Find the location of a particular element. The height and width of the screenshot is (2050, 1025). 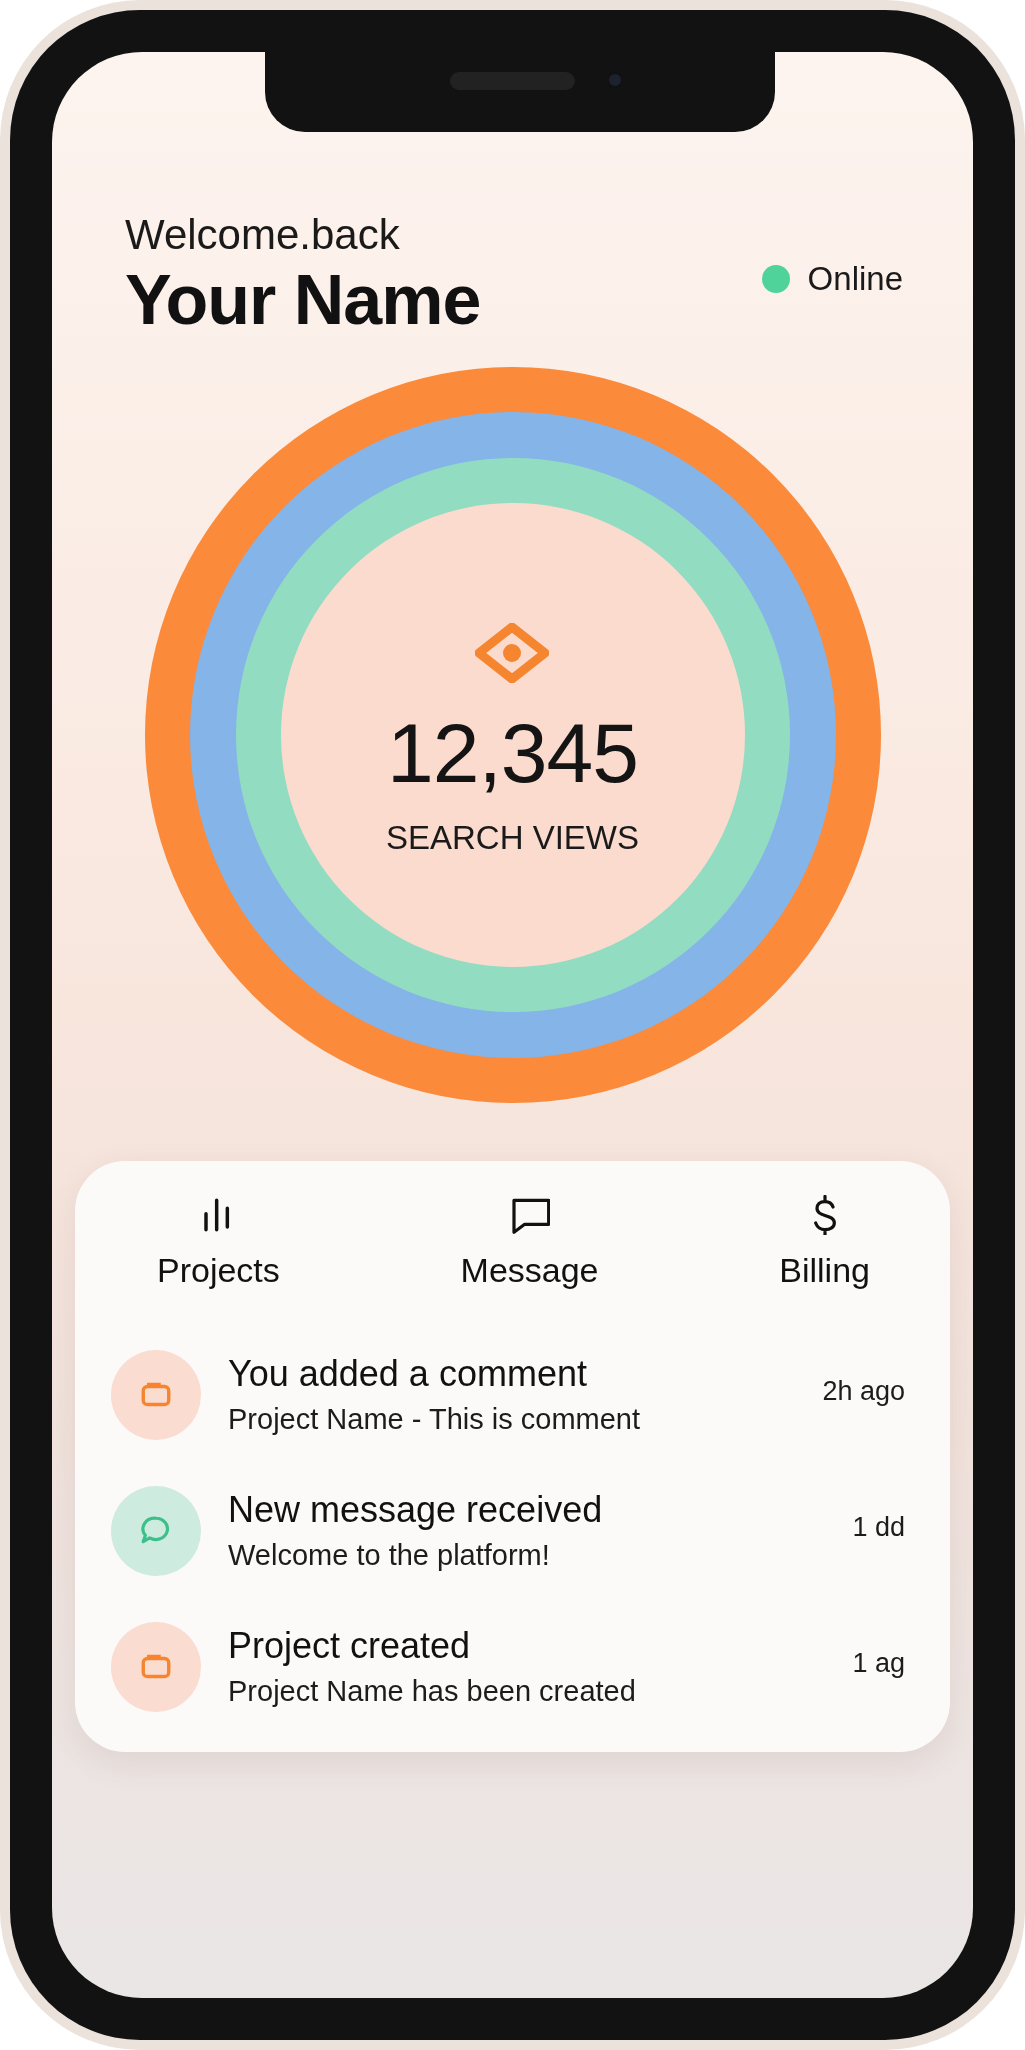

eye-icon is located at coordinates (512, 652).